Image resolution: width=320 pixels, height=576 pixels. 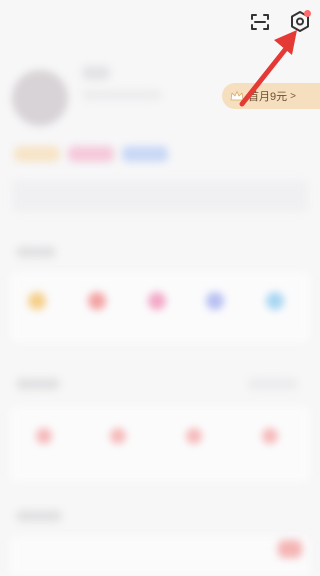 I want to click on crown-icon, so click(x=237, y=96).